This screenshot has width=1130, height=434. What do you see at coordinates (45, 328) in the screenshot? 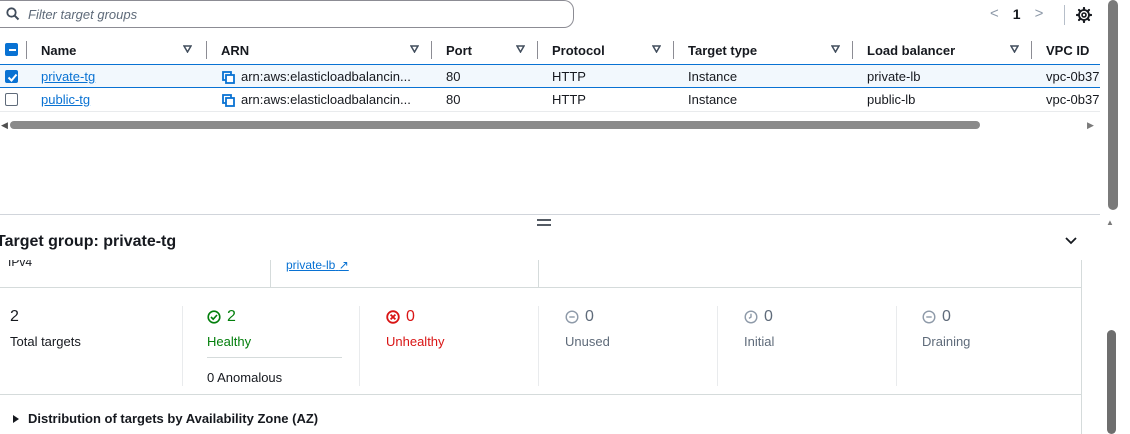
I see `total-targets-stat: 2 Total targets` at bounding box center [45, 328].